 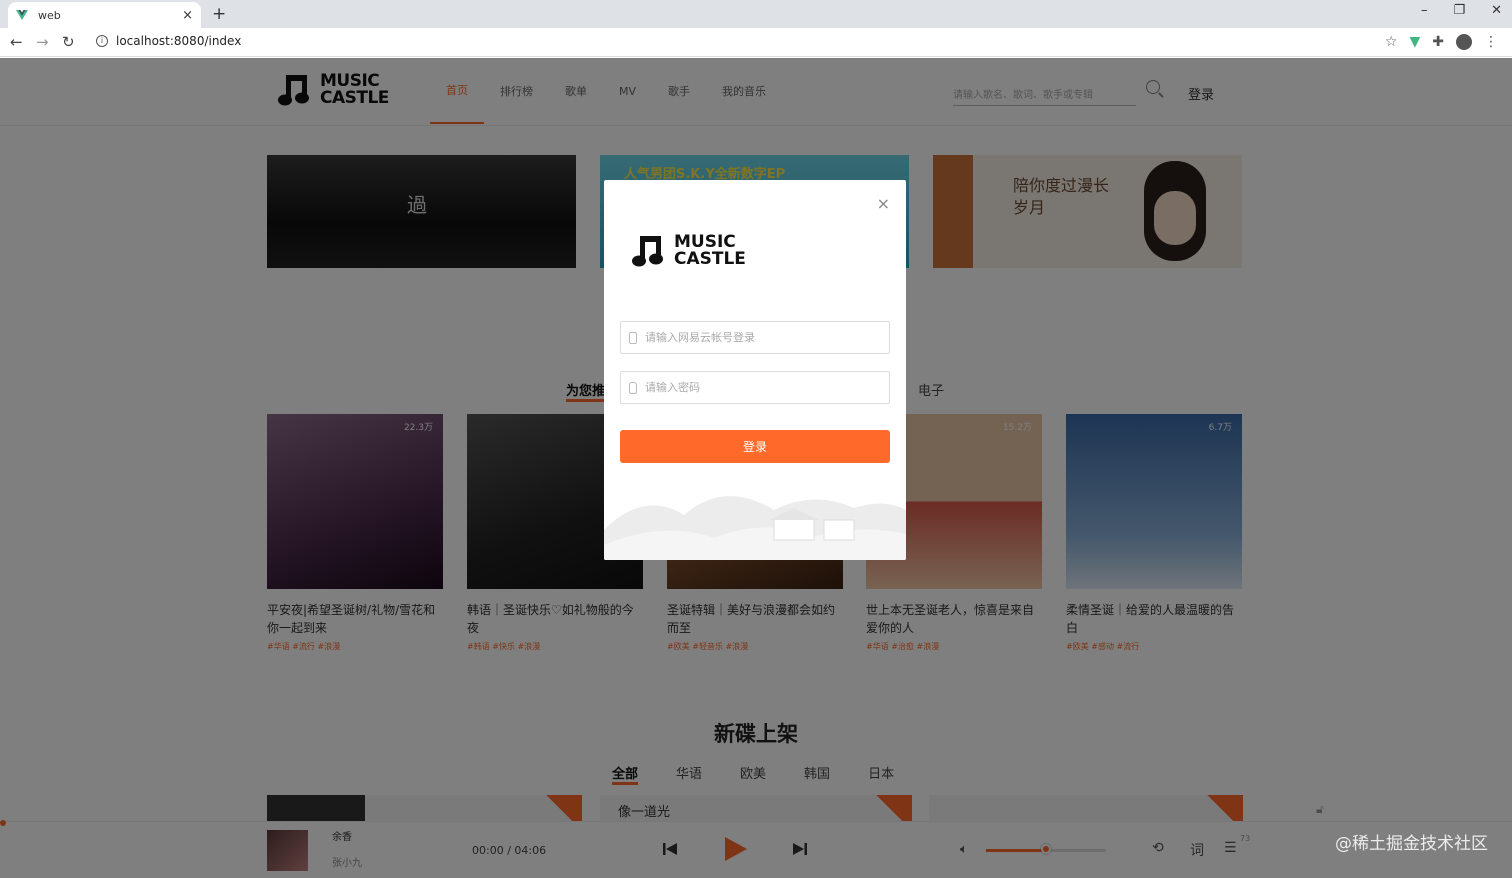 What do you see at coordinates (755, 528) in the screenshot?
I see `ink-mountains-decoration` at bounding box center [755, 528].